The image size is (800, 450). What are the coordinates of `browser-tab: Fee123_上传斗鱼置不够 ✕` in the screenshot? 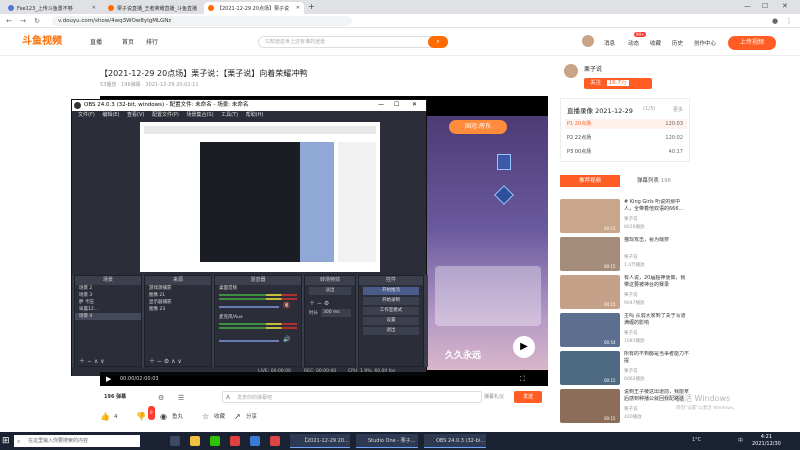 It's located at (52, 8).